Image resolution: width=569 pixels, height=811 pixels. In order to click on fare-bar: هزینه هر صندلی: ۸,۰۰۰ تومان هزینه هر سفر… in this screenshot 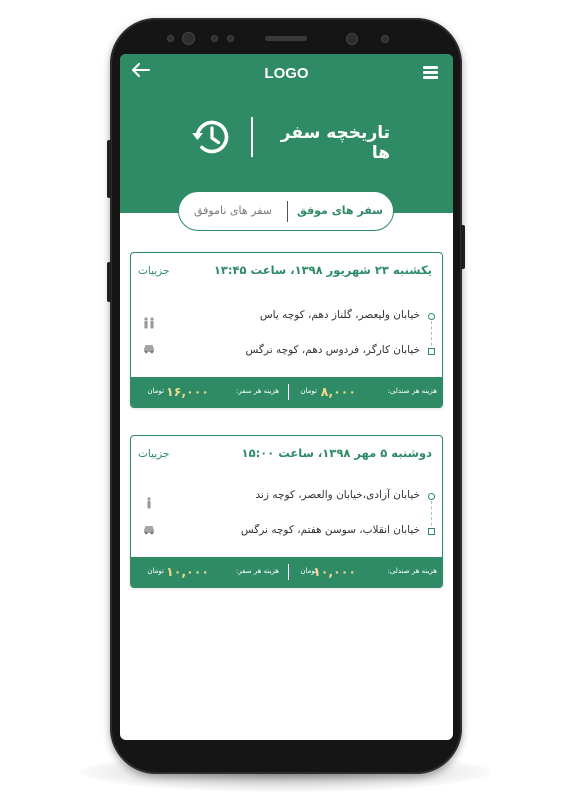, I will do `click(286, 392)`.